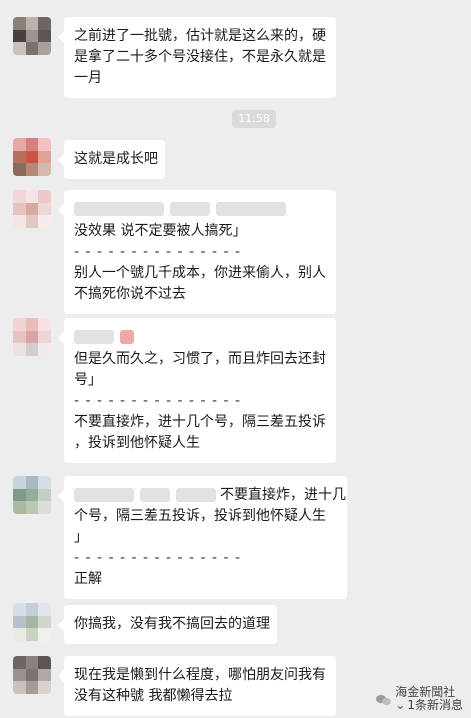 Image resolution: width=471 pixels, height=718 pixels. I want to click on wechat-icon, so click(384, 699).